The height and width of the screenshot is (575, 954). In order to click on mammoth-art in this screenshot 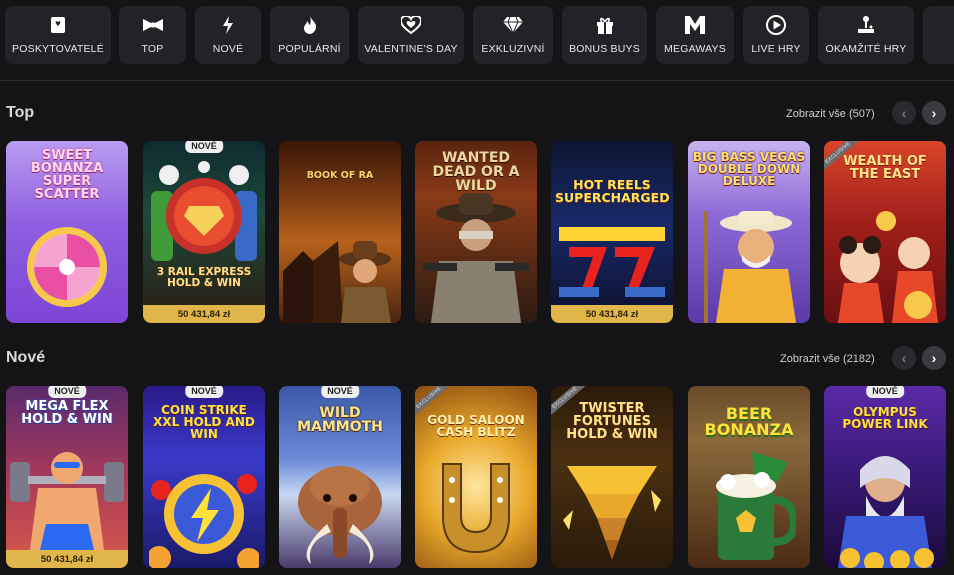, I will do `click(340, 515)`.